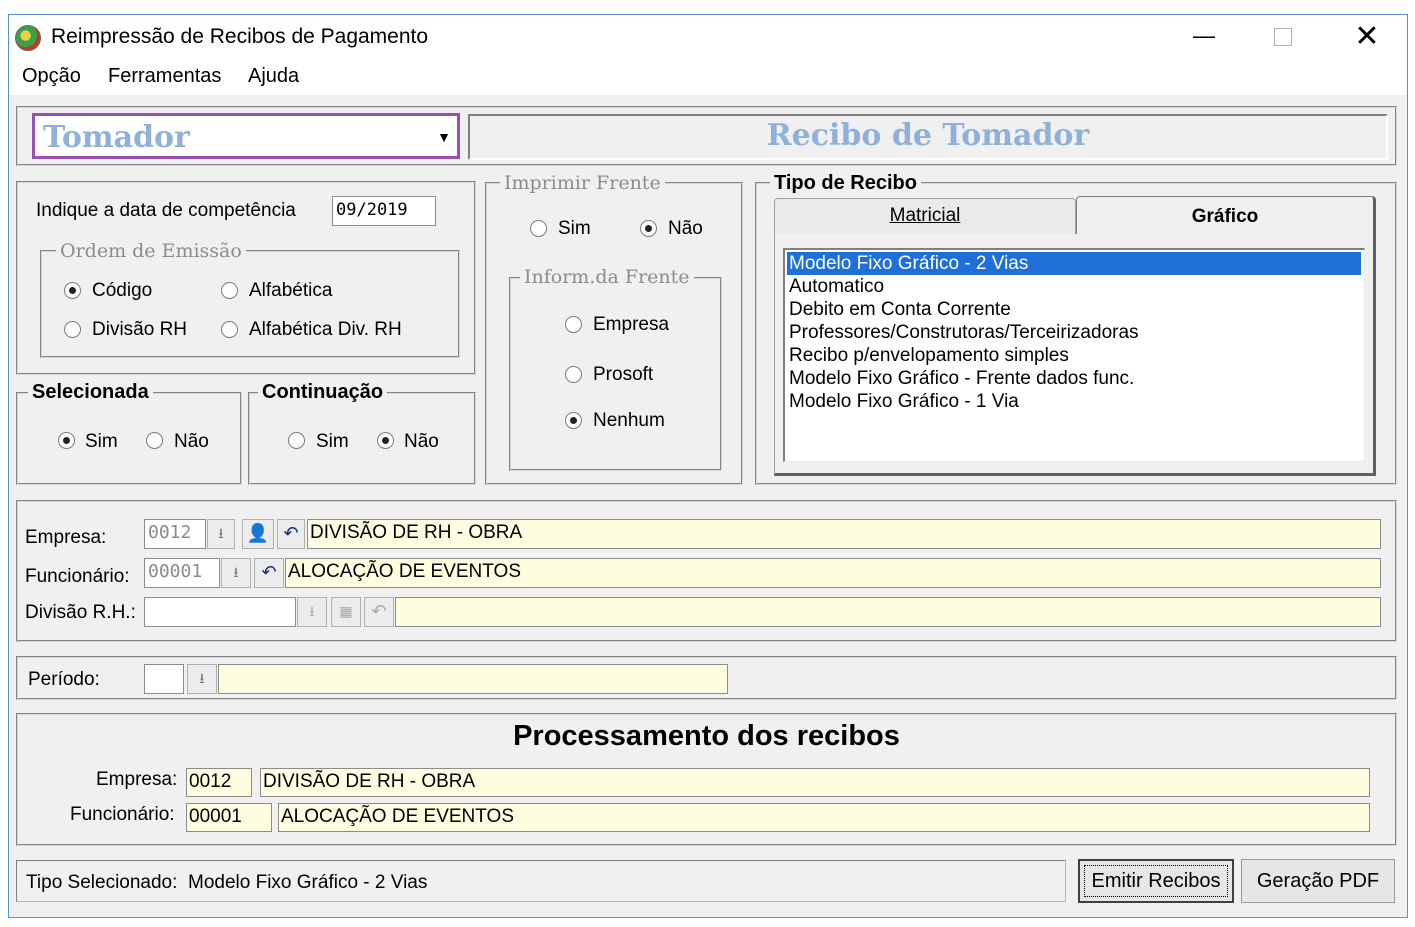  Describe the element at coordinates (708, 38) in the screenshot. I see `title-bar: Reimpressão de Recibos de Pagamento — ✕` at that location.